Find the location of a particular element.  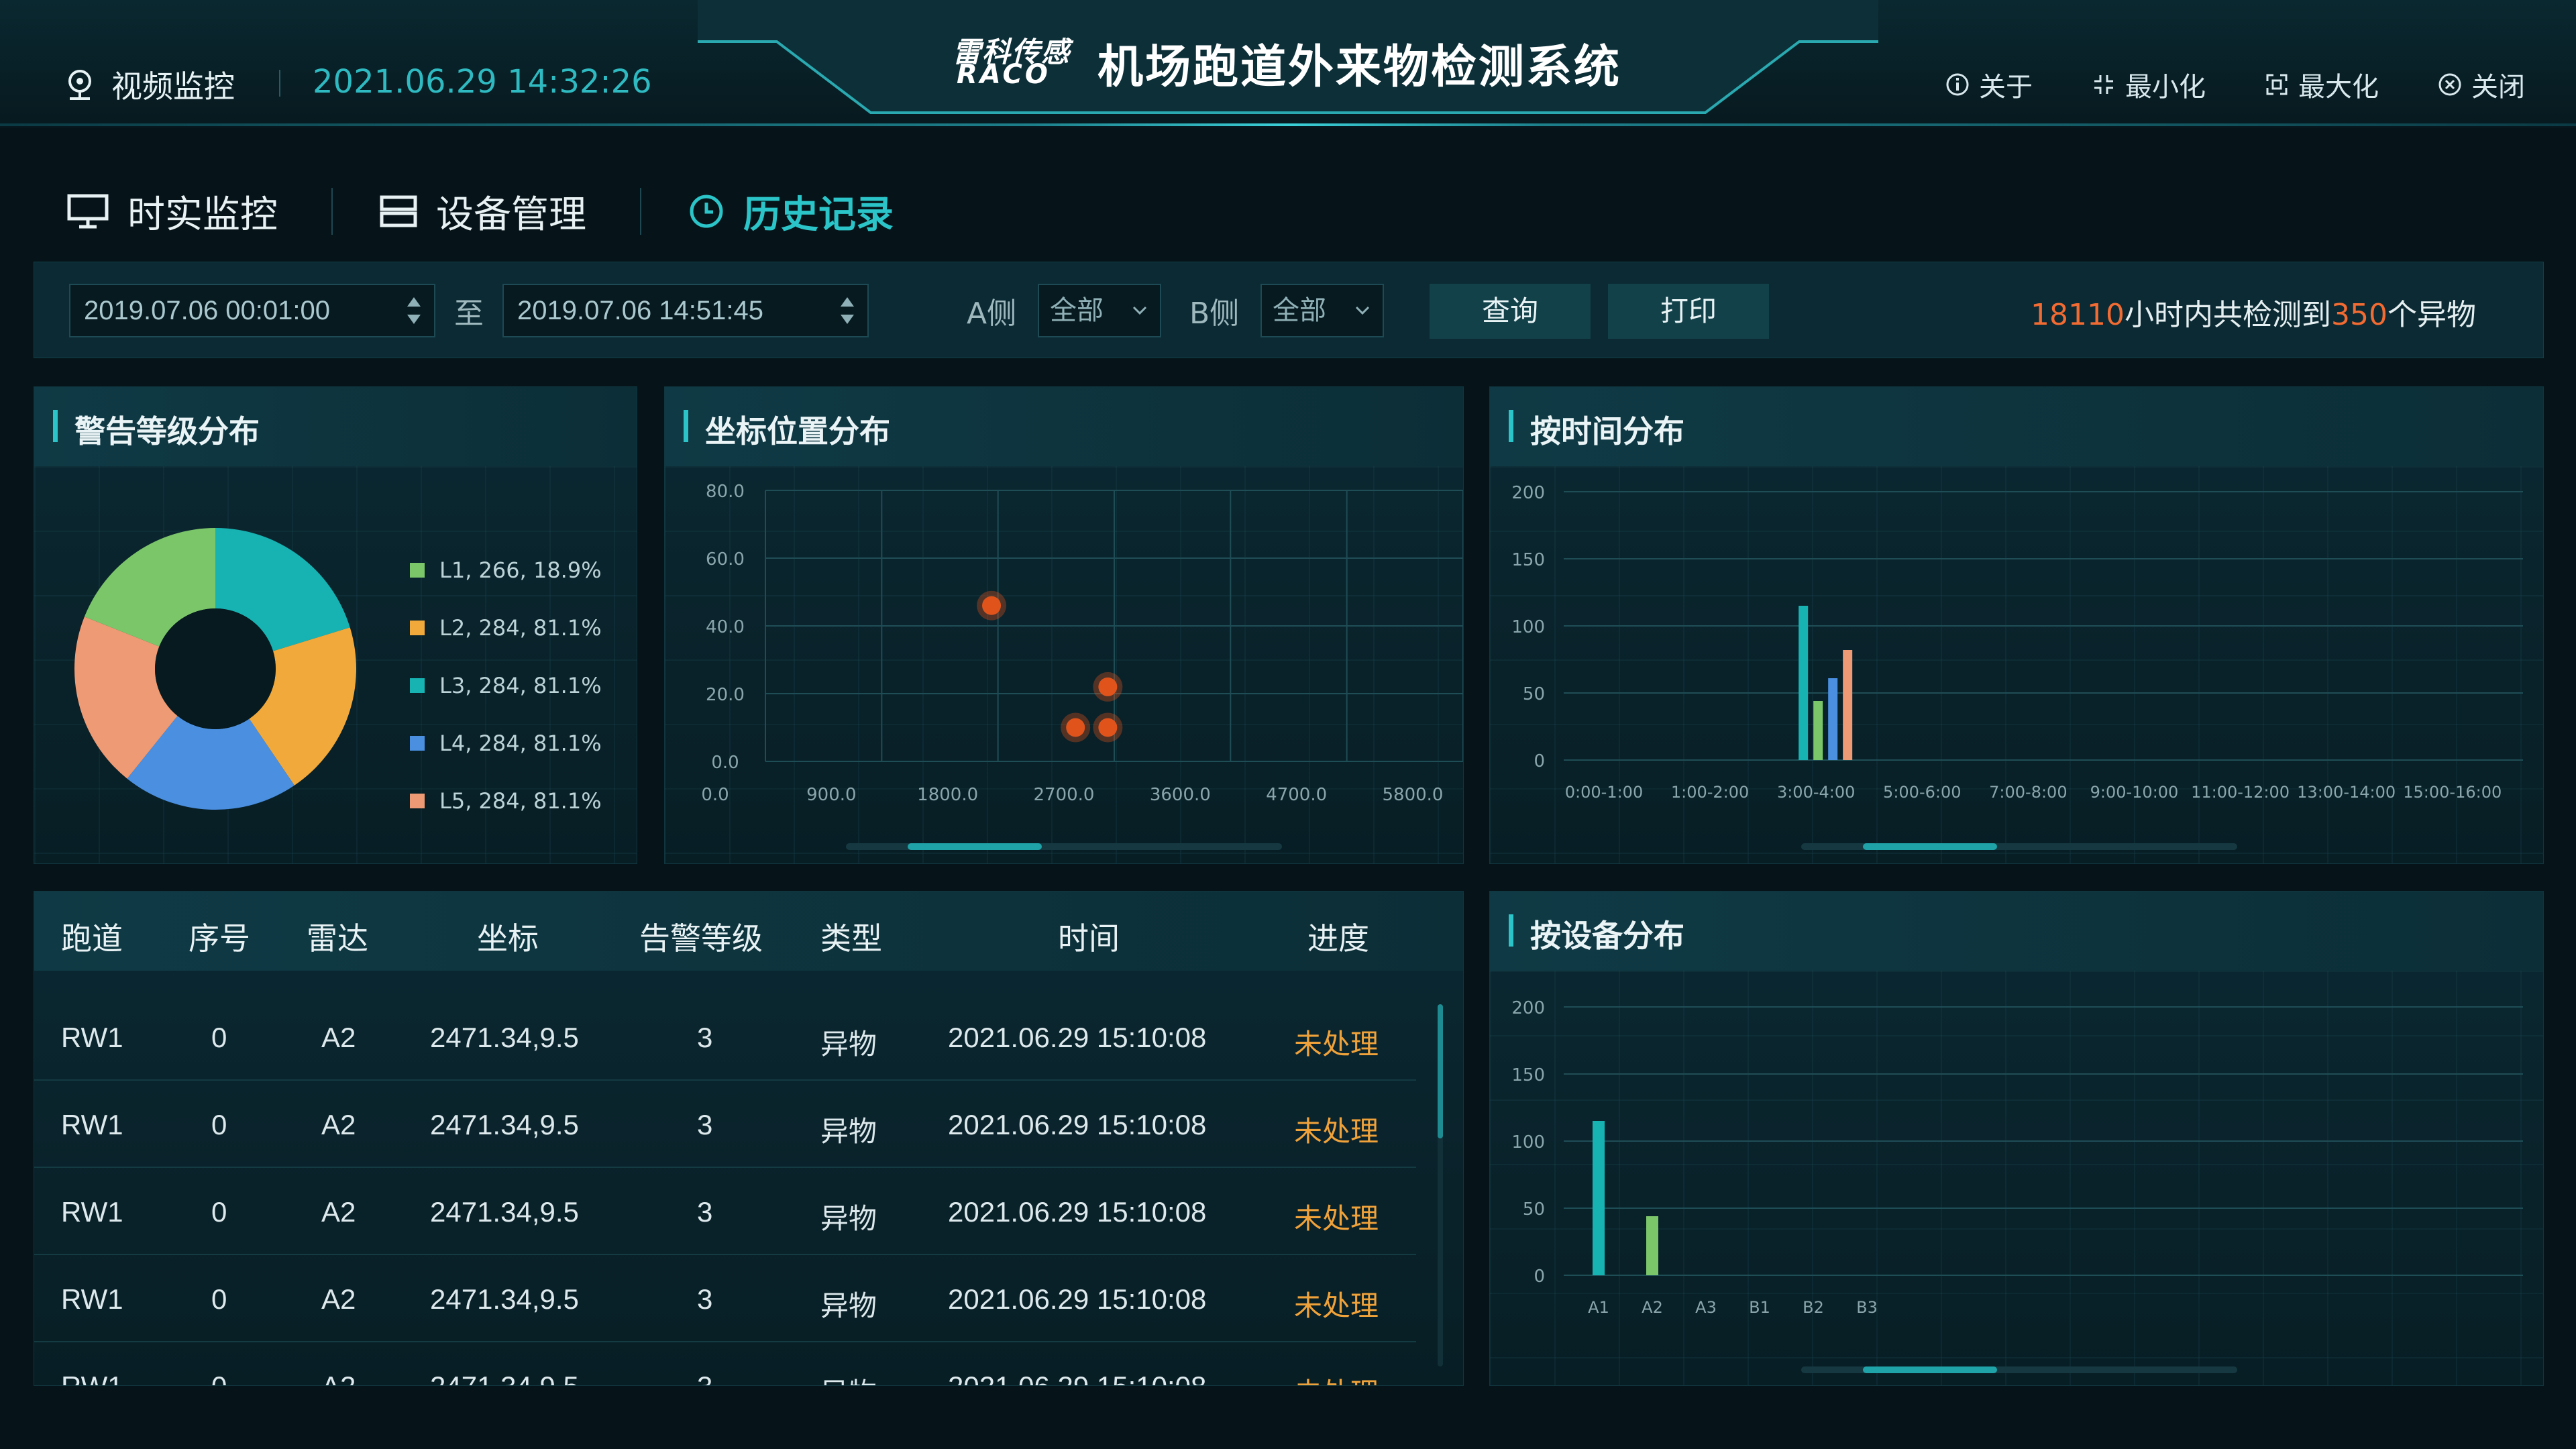

chevron-down-icon is located at coordinates (1139, 310).